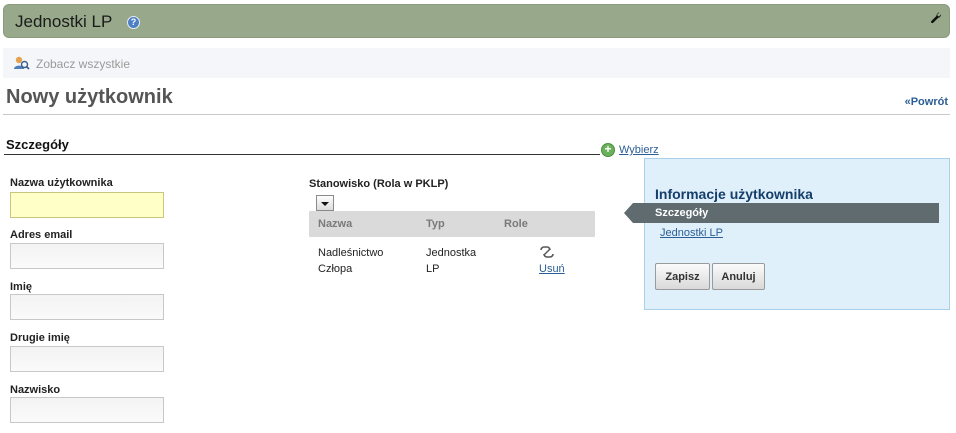 This screenshot has width=956, height=433. What do you see at coordinates (552, 269) in the screenshot?
I see `remove-link: Usuń` at bounding box center [552, 269].